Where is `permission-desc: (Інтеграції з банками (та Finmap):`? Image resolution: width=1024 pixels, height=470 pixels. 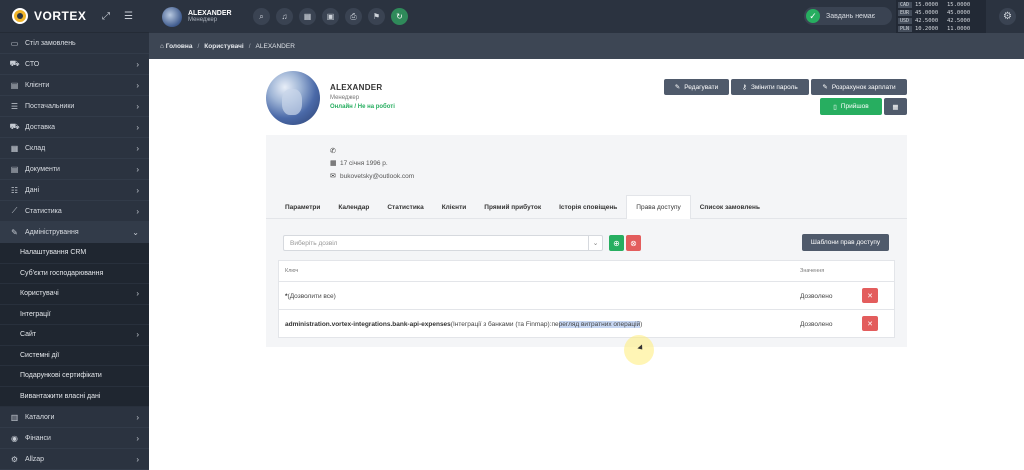 permission-desc: (Інтеграції з банками (та Finmap): is located at coordinates (501, 324).